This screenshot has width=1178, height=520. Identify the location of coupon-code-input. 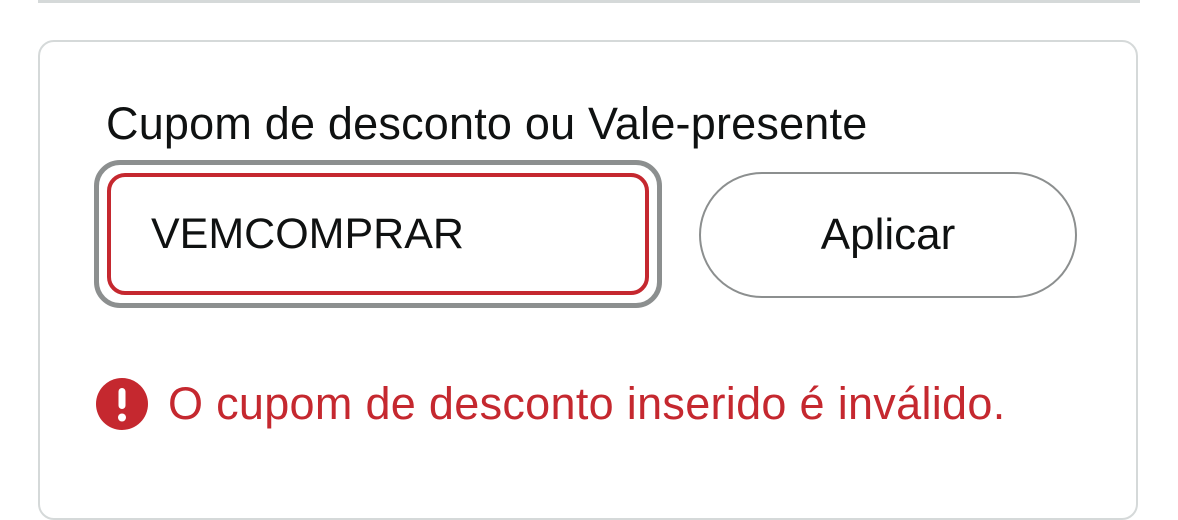
(378, 234).